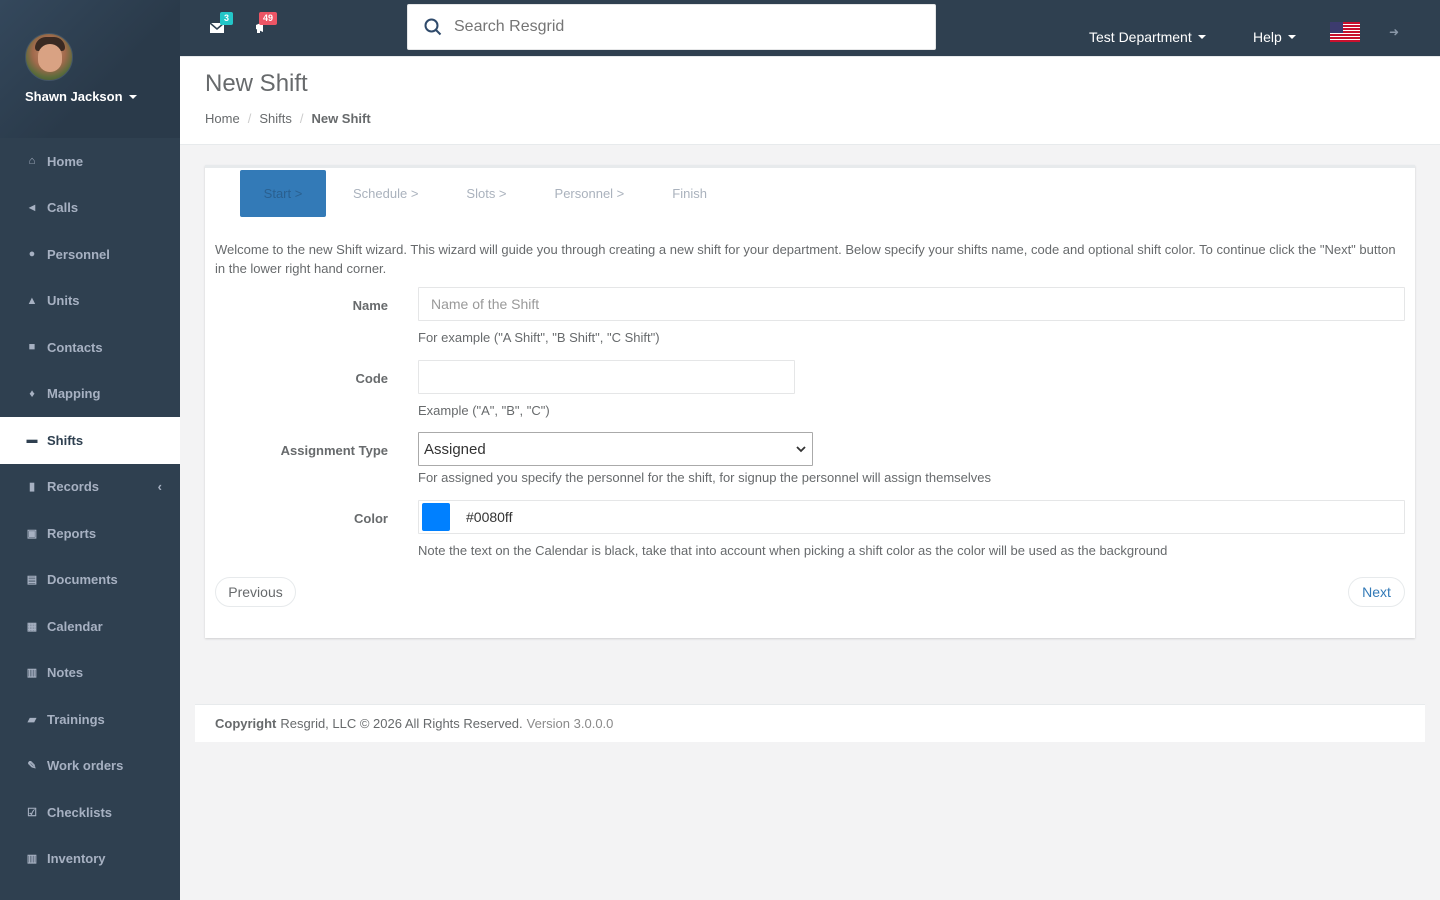 The image size is (1440, 900). What do you see at coordinates (159, 487) in the screenshot?
I see `chevron-left-icon: ‹` at bounding box center [159, 487].